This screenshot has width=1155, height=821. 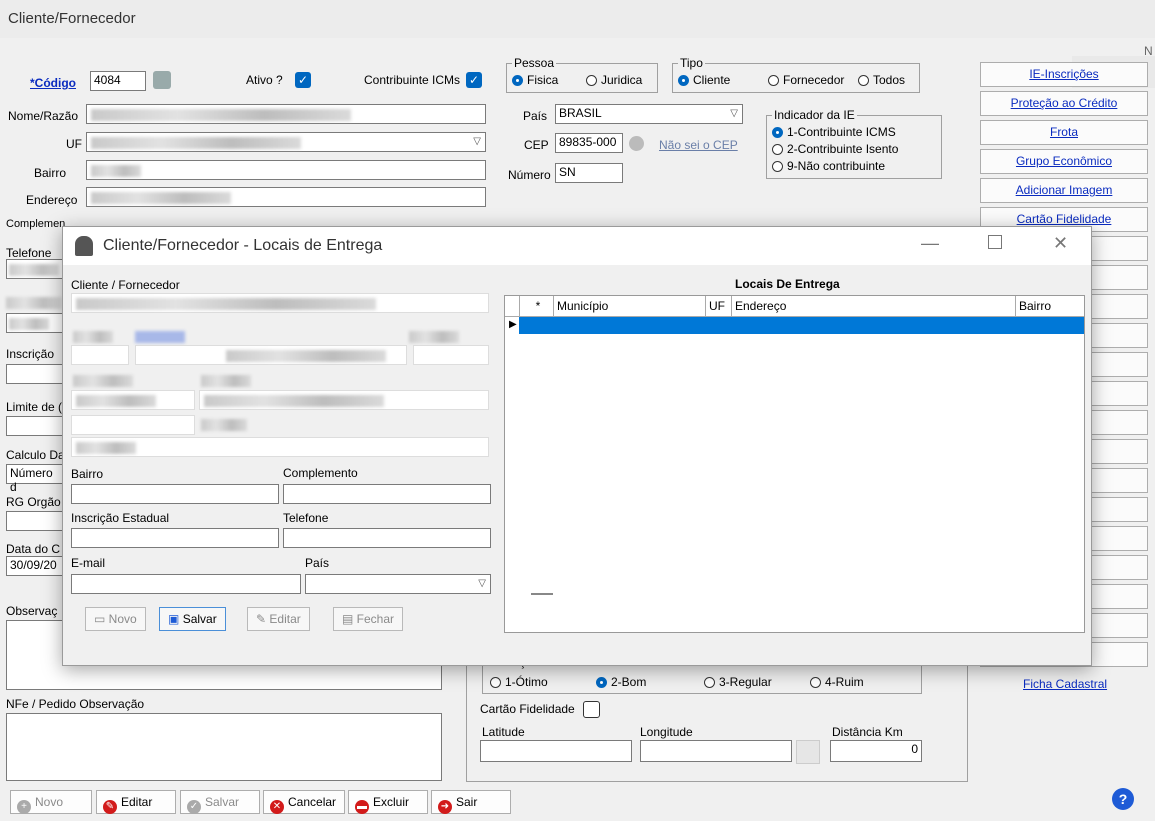 What do you see at coordinates (398, 584) in the screenshot?
I see `modal-pais-select: ▽` at bounding box center [398, 584].